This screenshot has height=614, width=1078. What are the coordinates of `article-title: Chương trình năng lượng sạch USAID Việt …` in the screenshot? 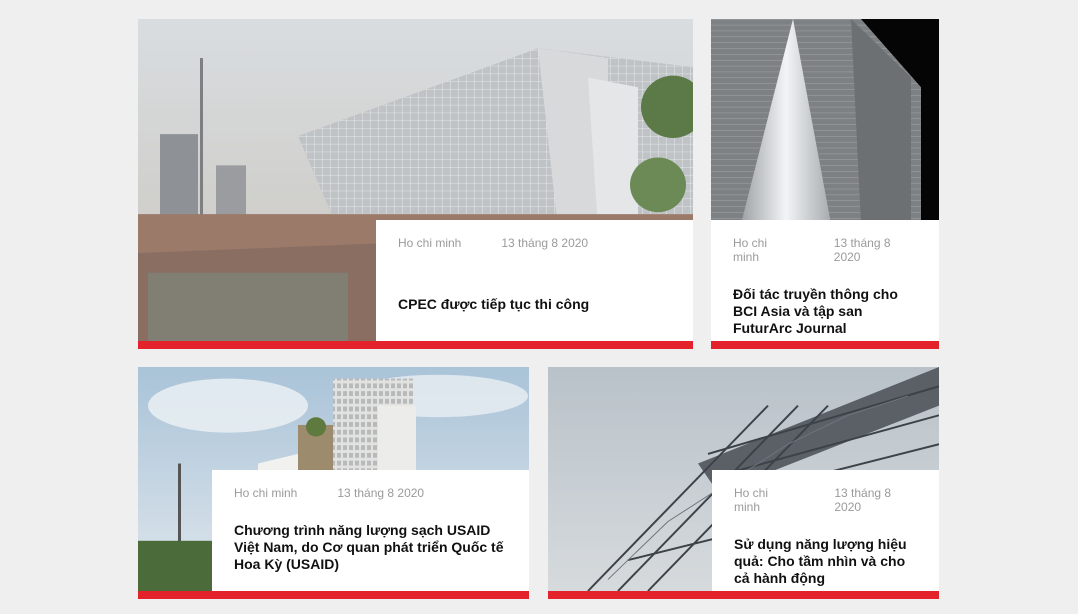 It's located at (370, 547).